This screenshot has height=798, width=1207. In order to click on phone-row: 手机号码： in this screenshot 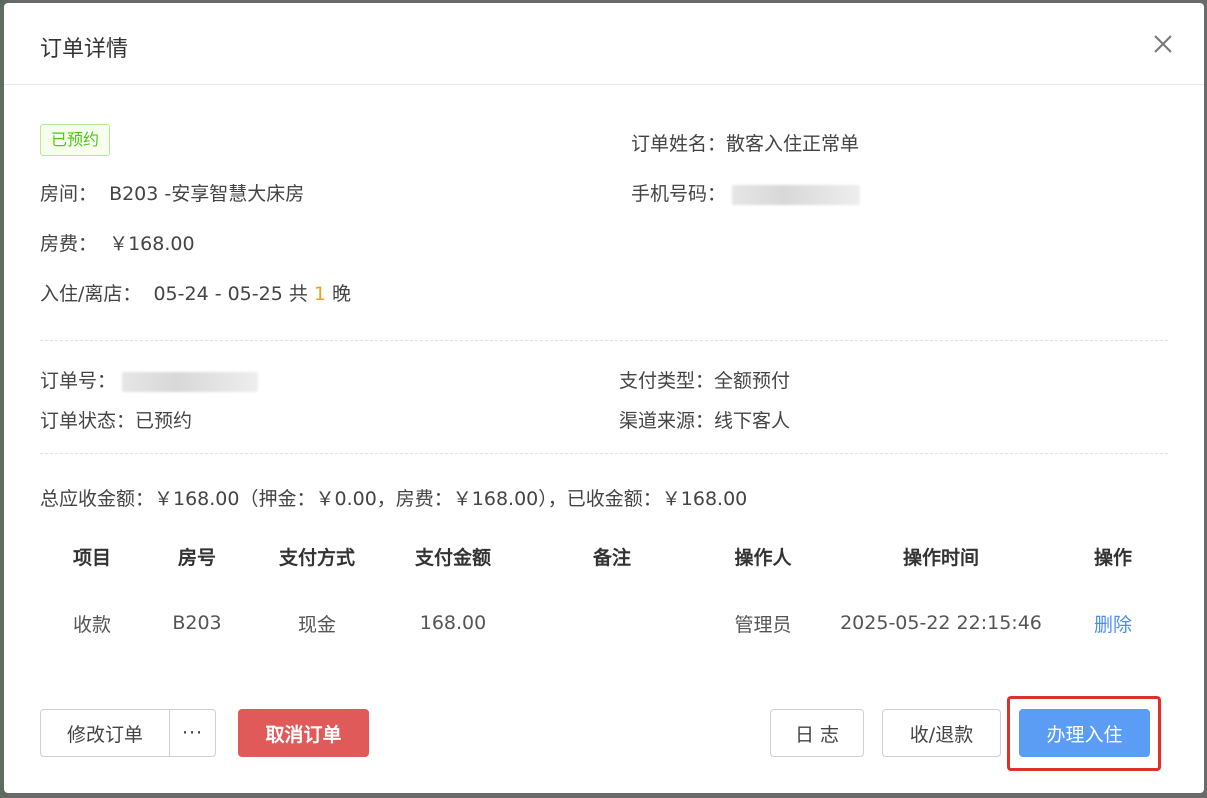, I will do `click(746, 192)`.